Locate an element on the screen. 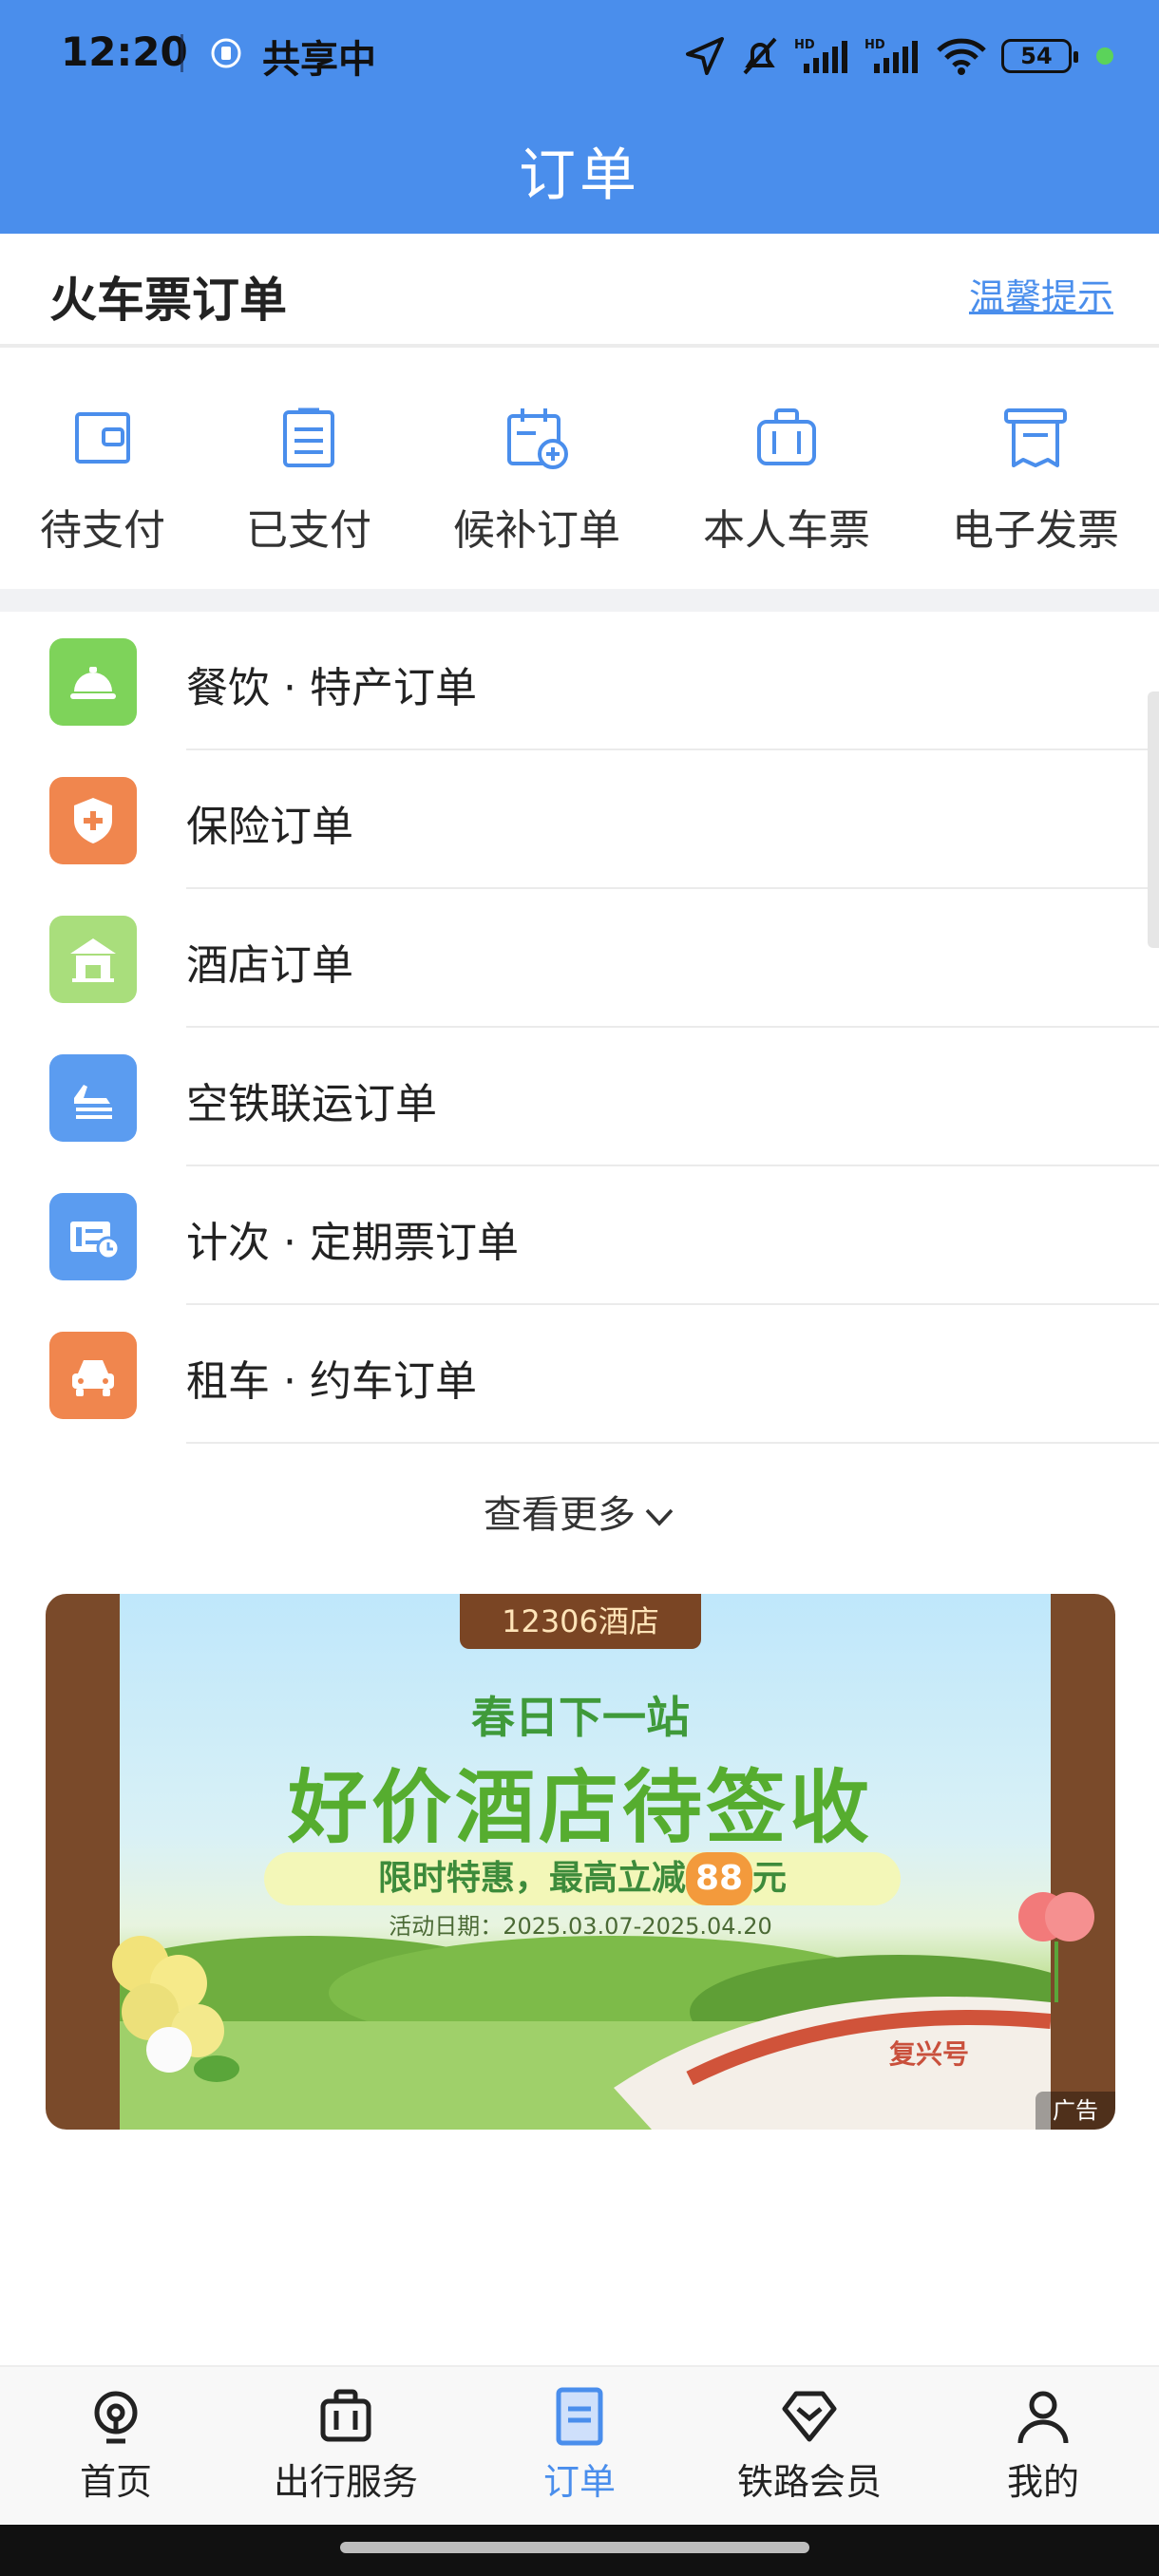  e-invoice-label: 电子发票 is located at coordinates (1035, 530).